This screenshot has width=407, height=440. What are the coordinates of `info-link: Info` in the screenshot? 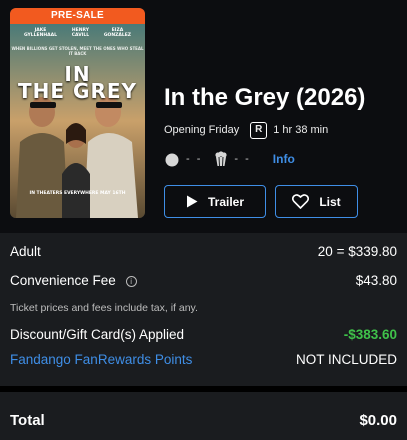 It's located at (284, 159).